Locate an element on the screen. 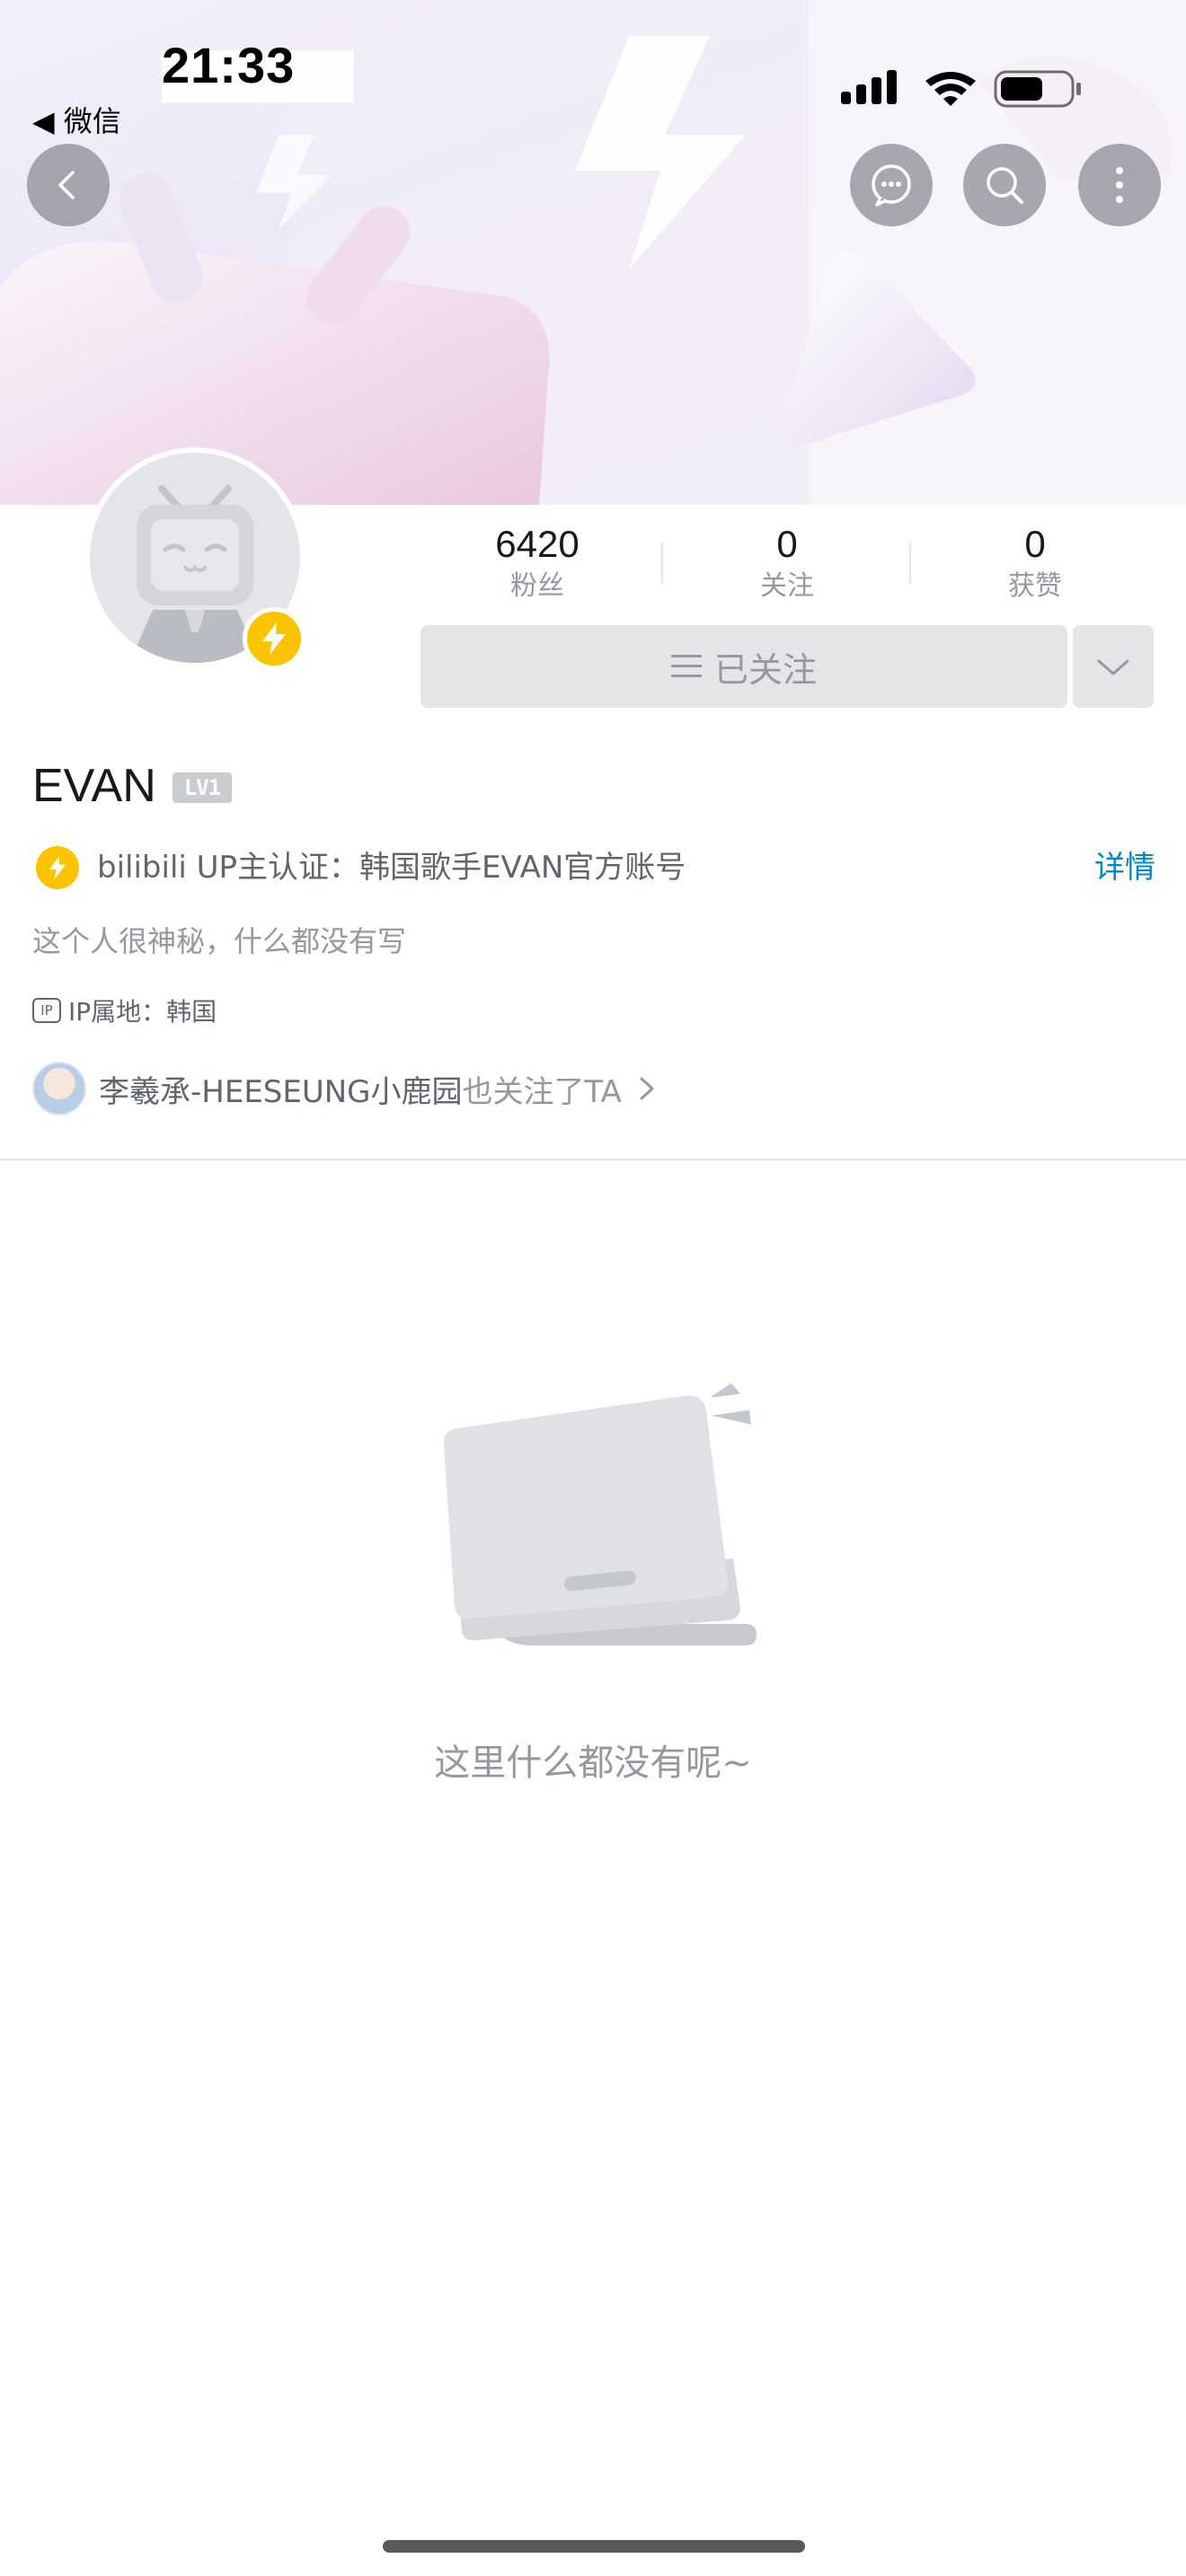 The image size is (1186, 2576). verified-badge is located at coordinates (274, 638).